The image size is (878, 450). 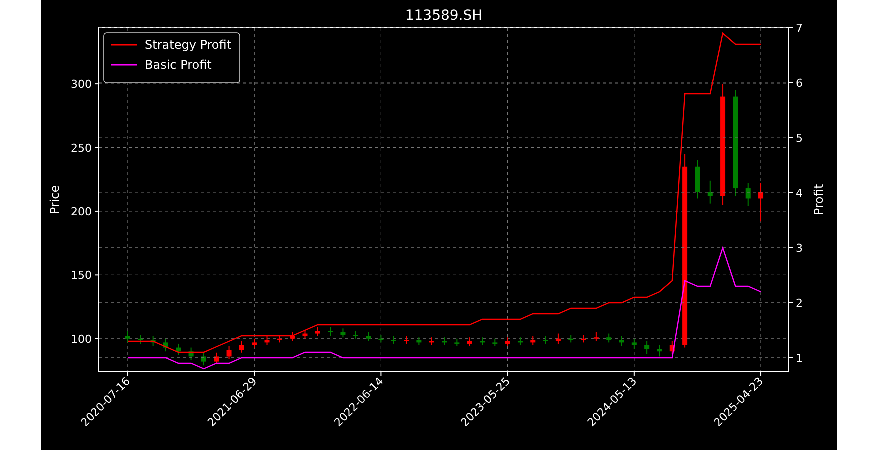 I want to click on y-tick-label: 300, so click(x=81, y=85).